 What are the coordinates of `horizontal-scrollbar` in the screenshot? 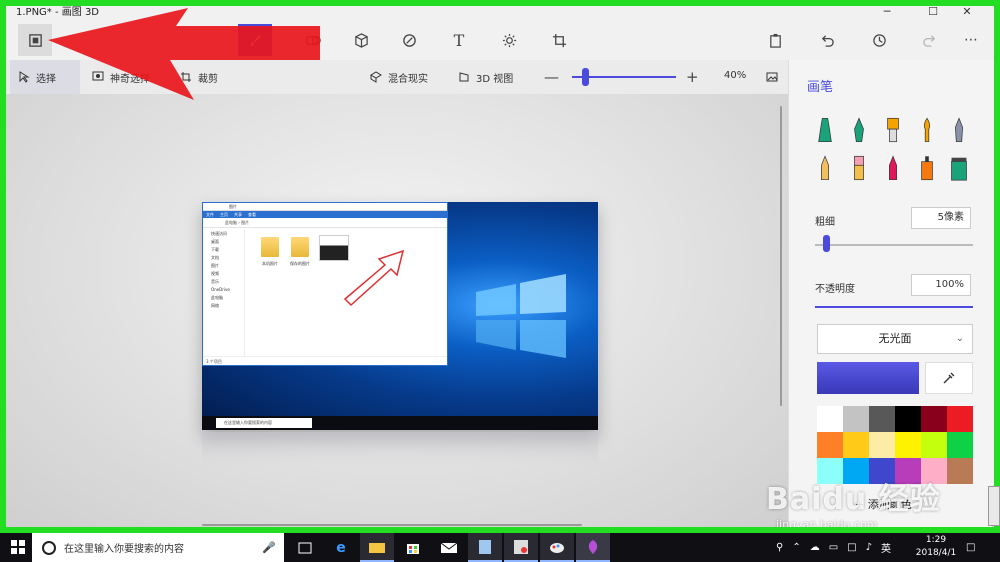 It's located at (392, 525).